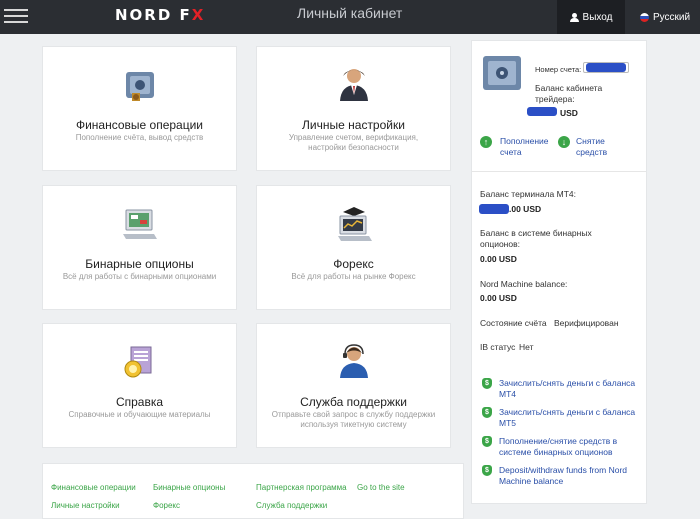 This screenshot has height=519, width=700. I want to click on ib-status-value: Нет, so click(526, 347).